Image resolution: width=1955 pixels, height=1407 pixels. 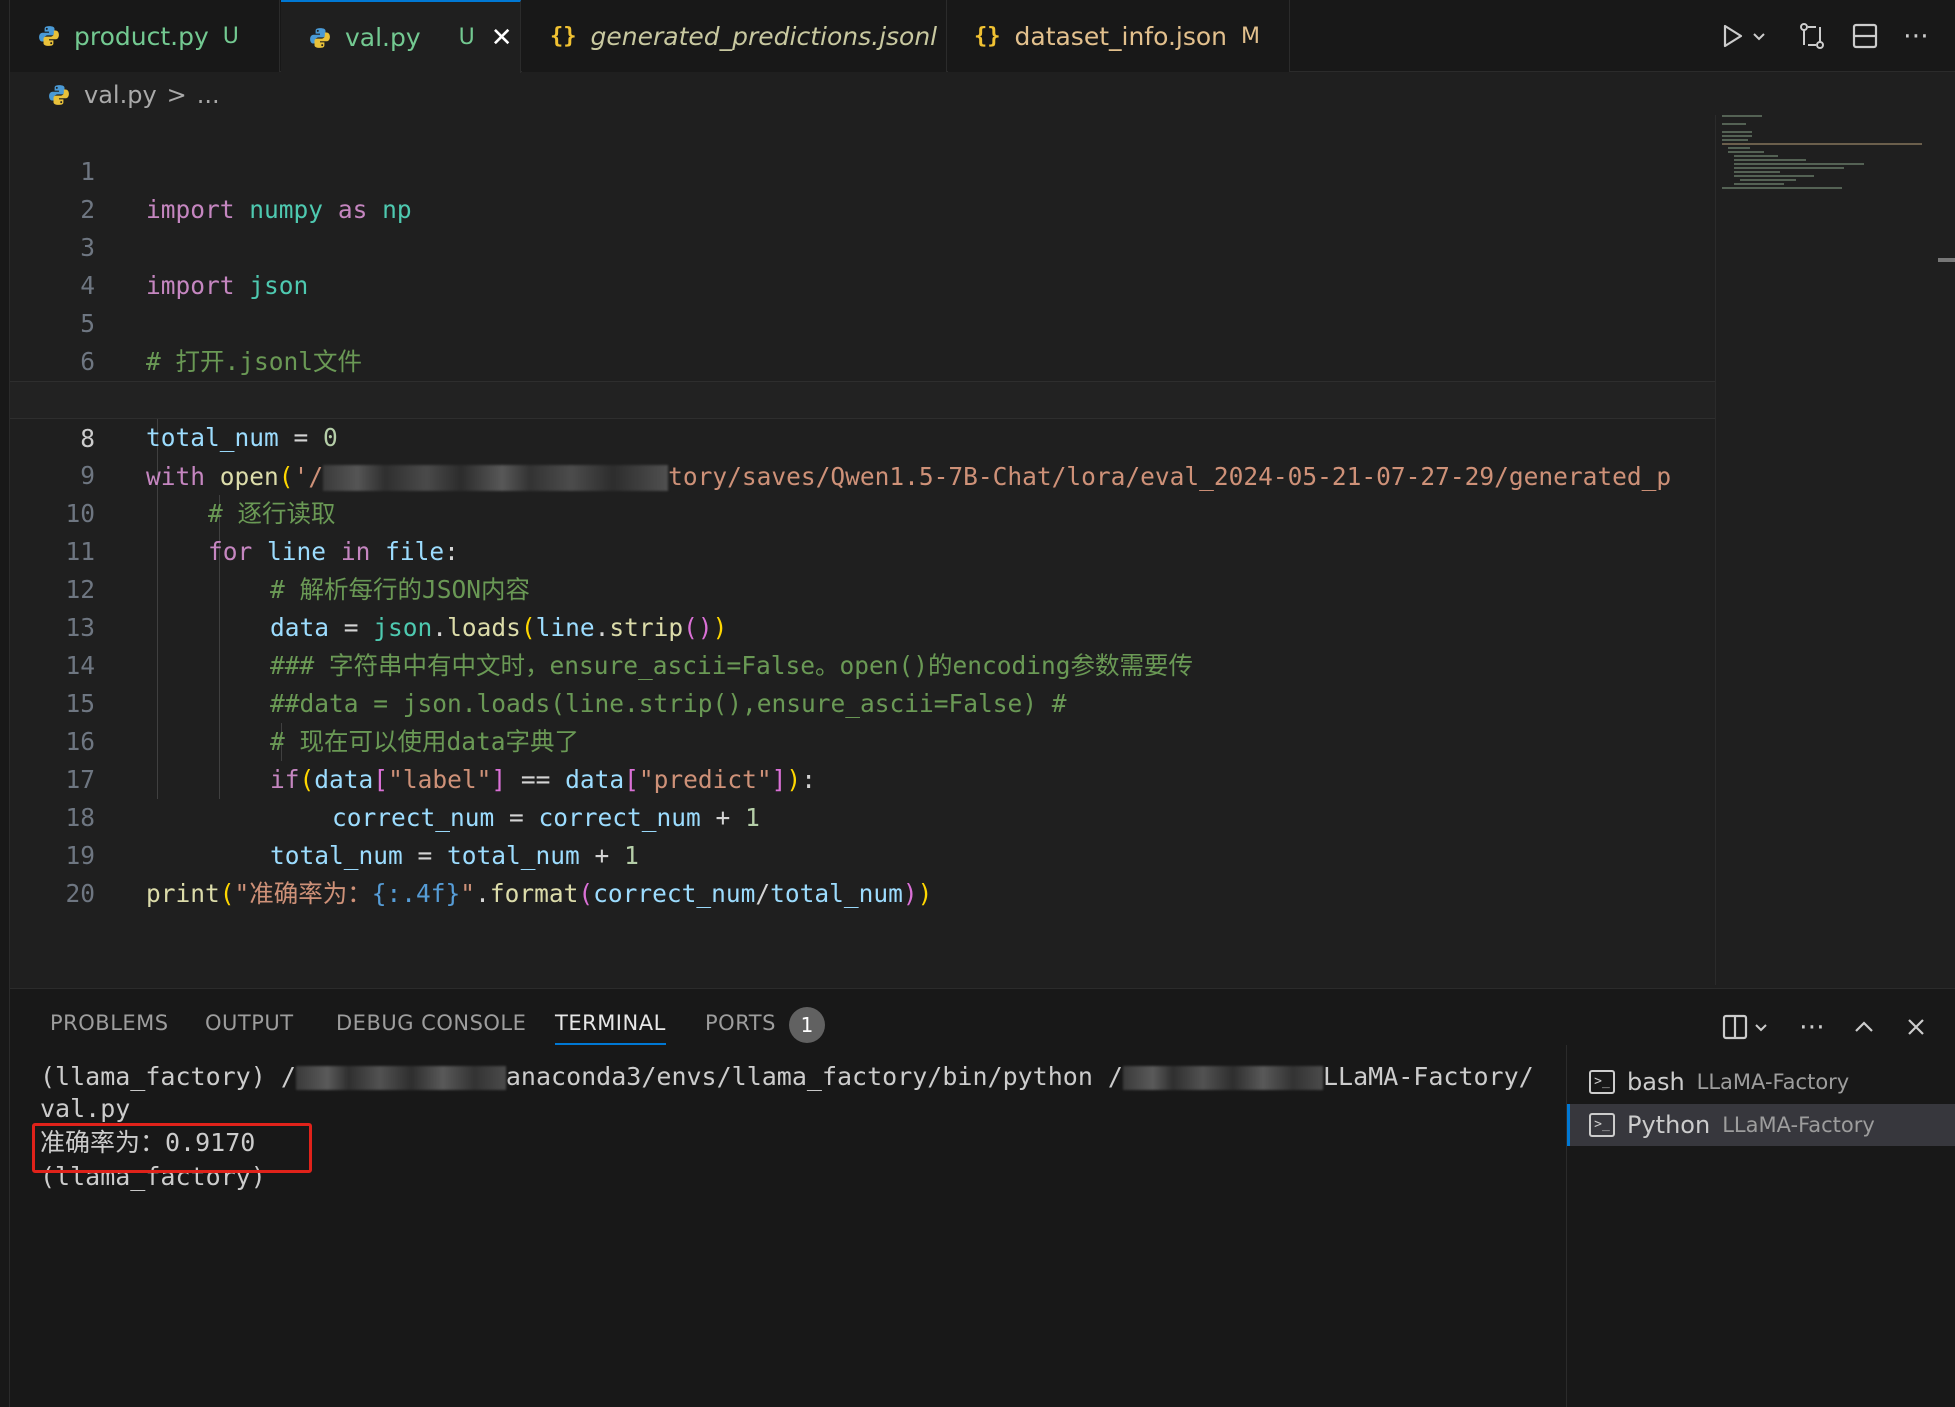 What do you see at coordinates (80, 893) in the screenshot?
I see `line-number: 20` at bounding box center [80, 893].